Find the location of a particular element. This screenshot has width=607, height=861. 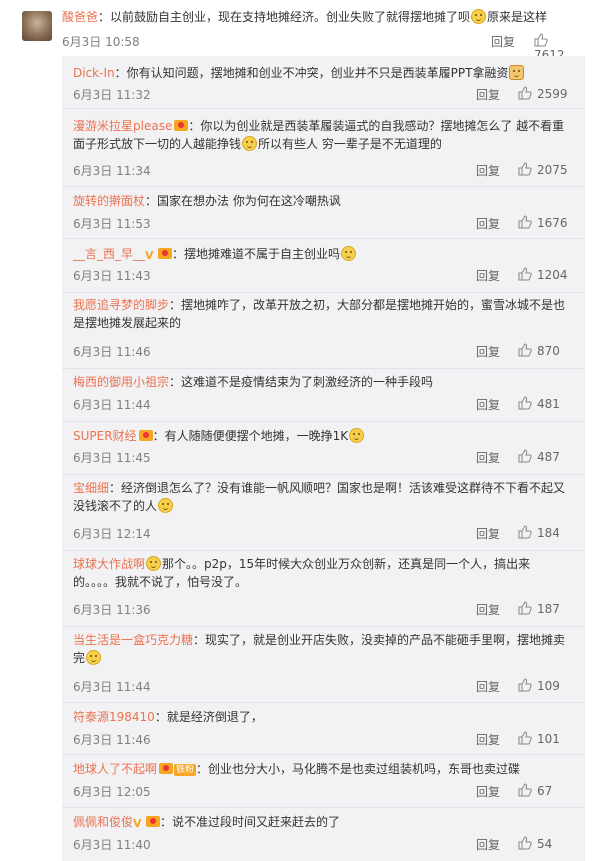

timestamp: 6月3日 12:05 is located at coordinates (112, 792).